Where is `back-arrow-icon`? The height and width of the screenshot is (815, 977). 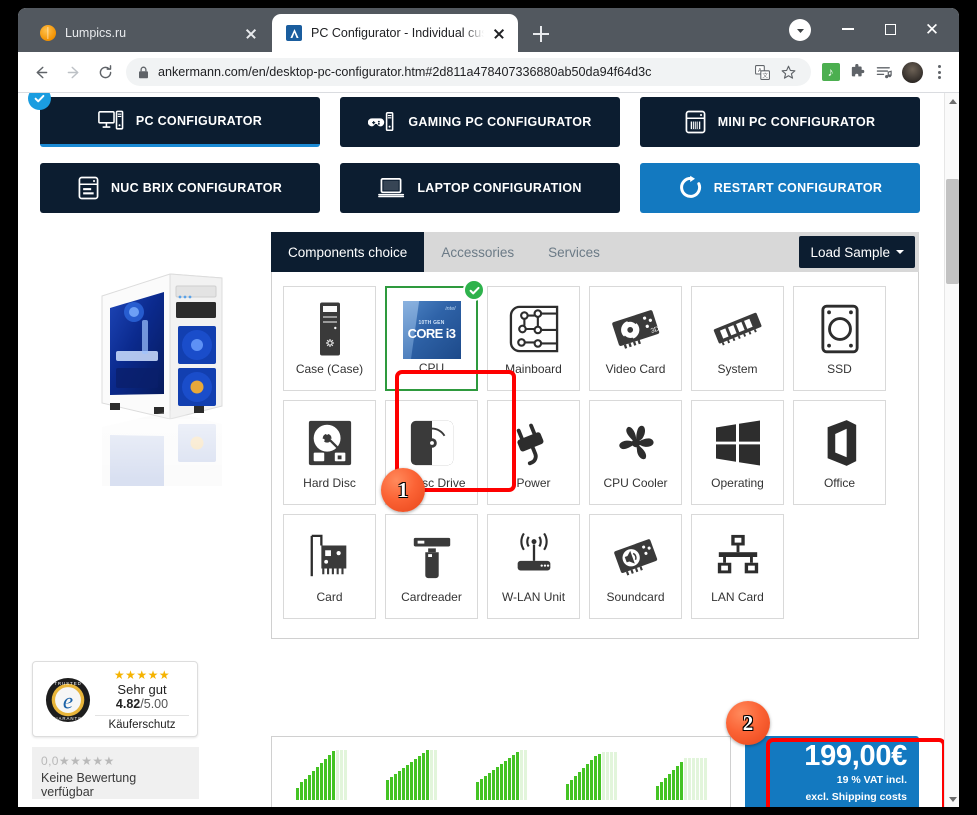
back-arrow-icon is located at coordinates (41, 72).